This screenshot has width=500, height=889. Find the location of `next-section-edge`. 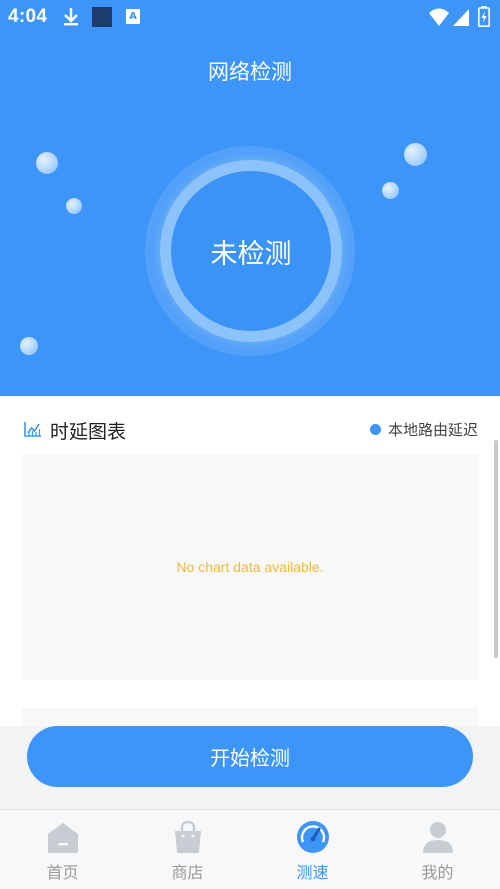

next-section-edge is located at coordinates (250, 717).